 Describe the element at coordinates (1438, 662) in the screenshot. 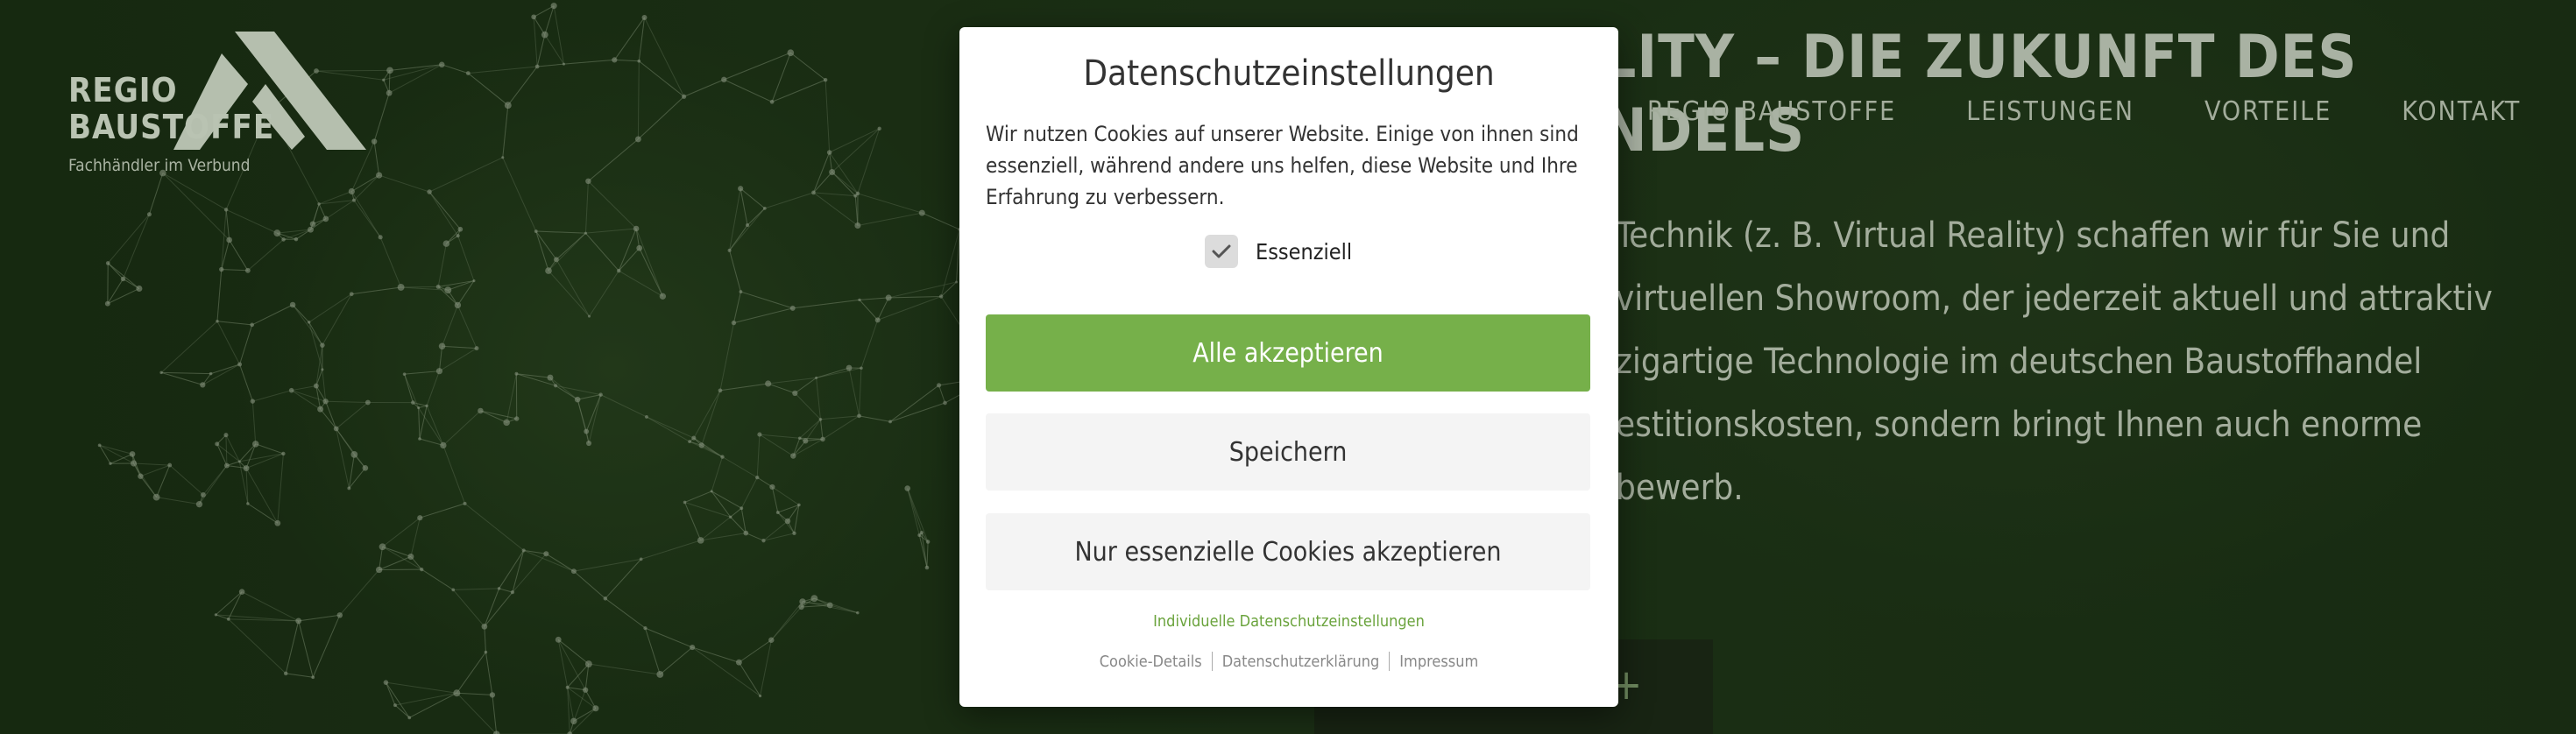

I see `imprint-link: Impressum` at that location.